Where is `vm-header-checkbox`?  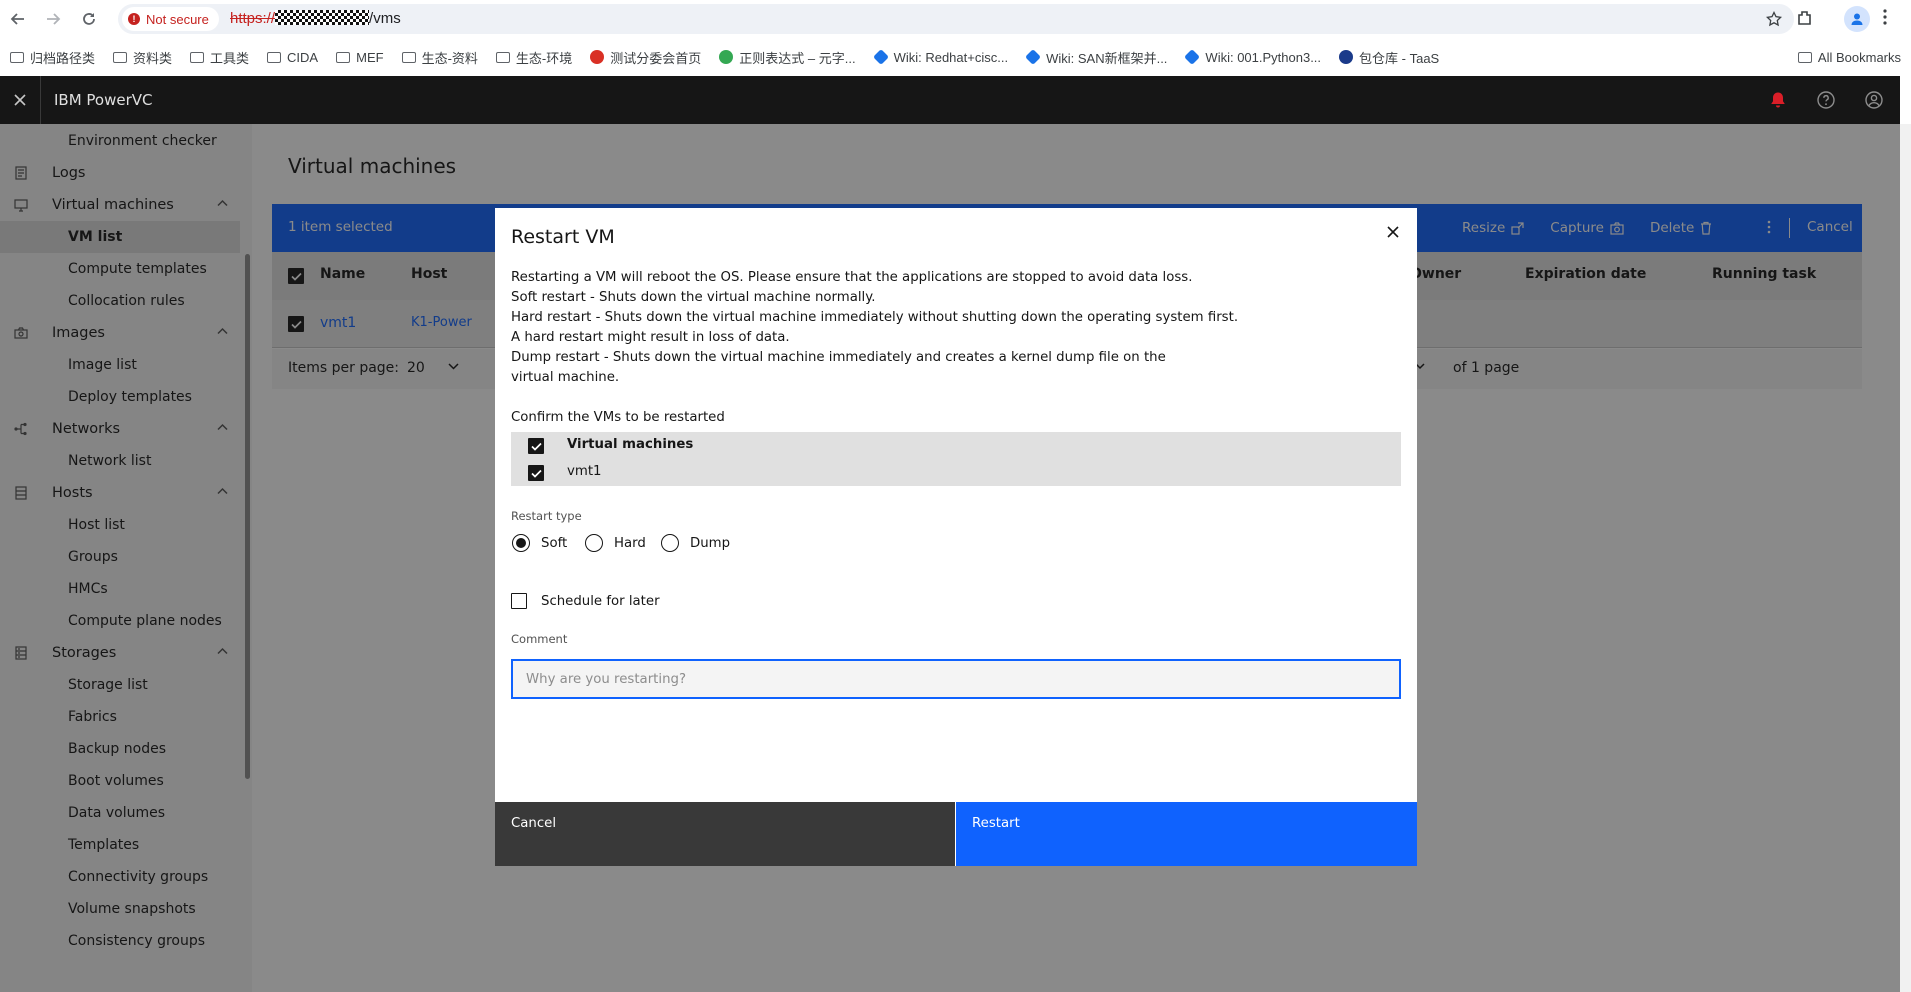
vm-header-checkbox is located at coordinates (536, 446).